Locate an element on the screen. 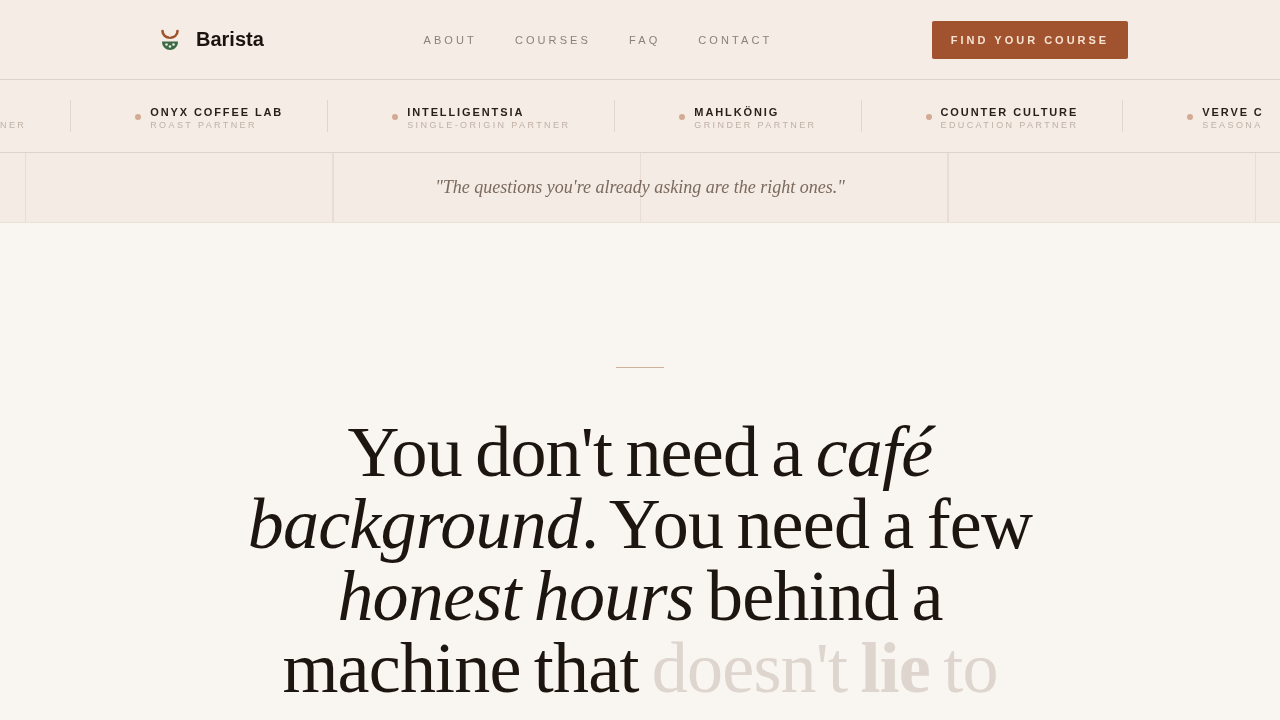  partner-role: EDUCATION PARTNER is located at coordinates (1009, 124).